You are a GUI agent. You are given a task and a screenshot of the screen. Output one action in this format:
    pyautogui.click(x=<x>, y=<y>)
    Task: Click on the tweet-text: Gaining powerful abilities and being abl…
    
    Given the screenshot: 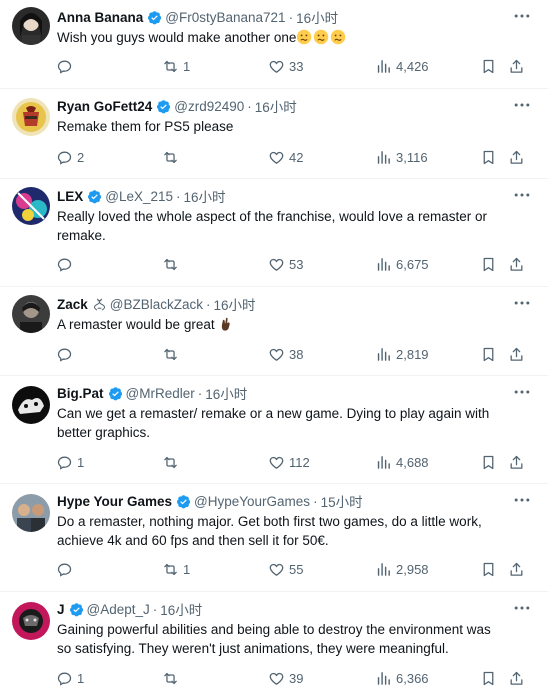 What is the action you would take?
    pyautogui.click(x=287, y=639)
    